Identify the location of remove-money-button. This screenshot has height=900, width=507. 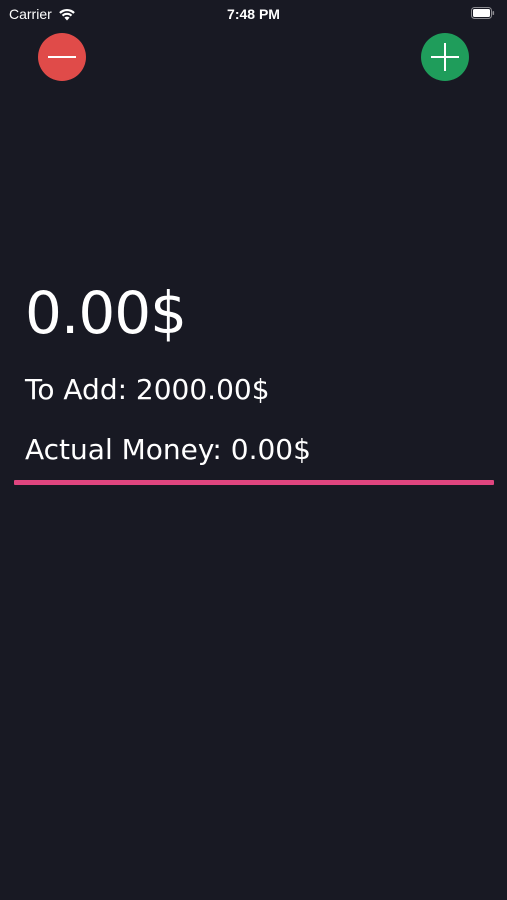
(62, 57).